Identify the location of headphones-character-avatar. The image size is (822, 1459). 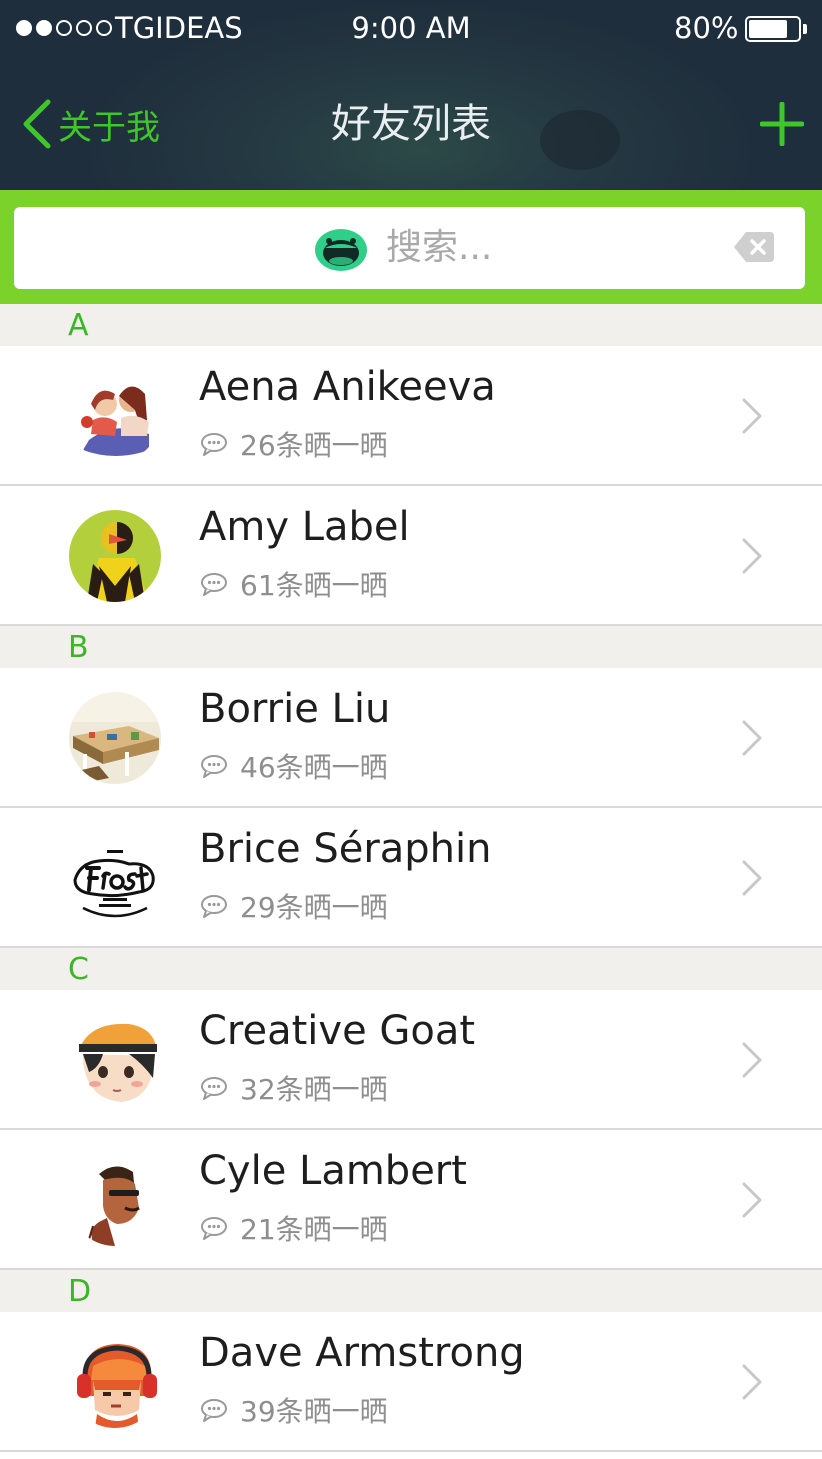
(115, 1382).